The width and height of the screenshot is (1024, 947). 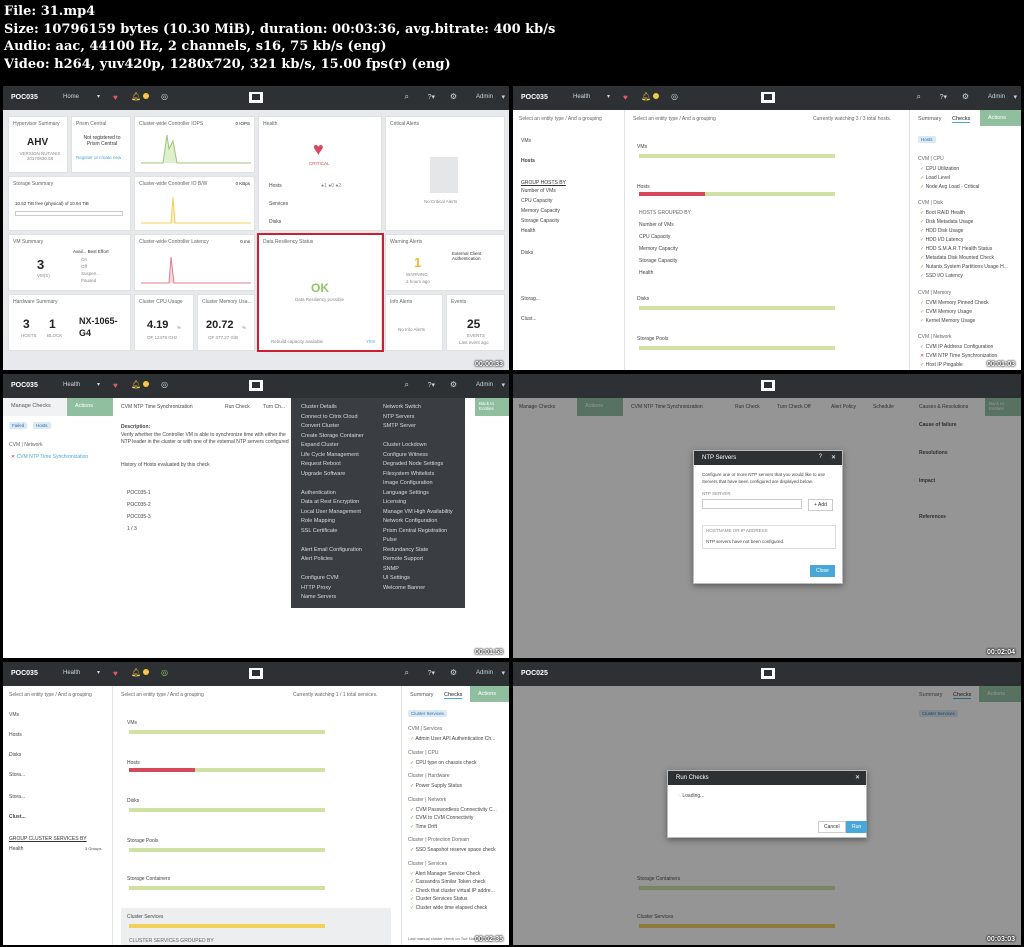 What do you see at coordinates (71, 97) in the screenshot?
I see `page-selector: Home` at bounding box center [71, 97].